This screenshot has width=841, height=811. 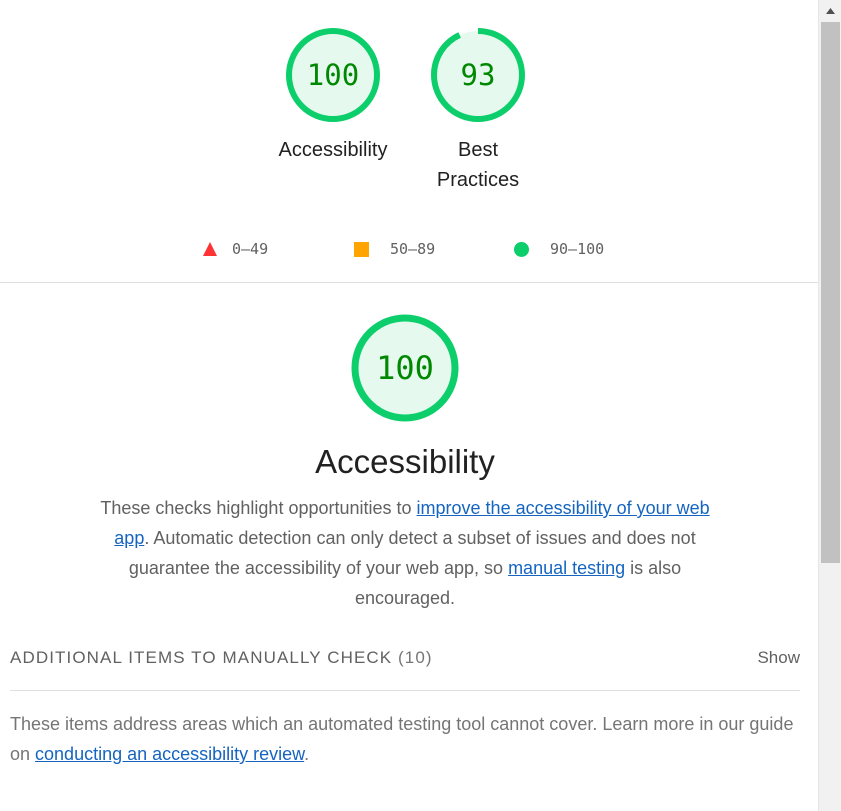 What do you see at coordinates (521, 249) in the screenshot?
I see `circle-icon` at bounding box center [521, 249].